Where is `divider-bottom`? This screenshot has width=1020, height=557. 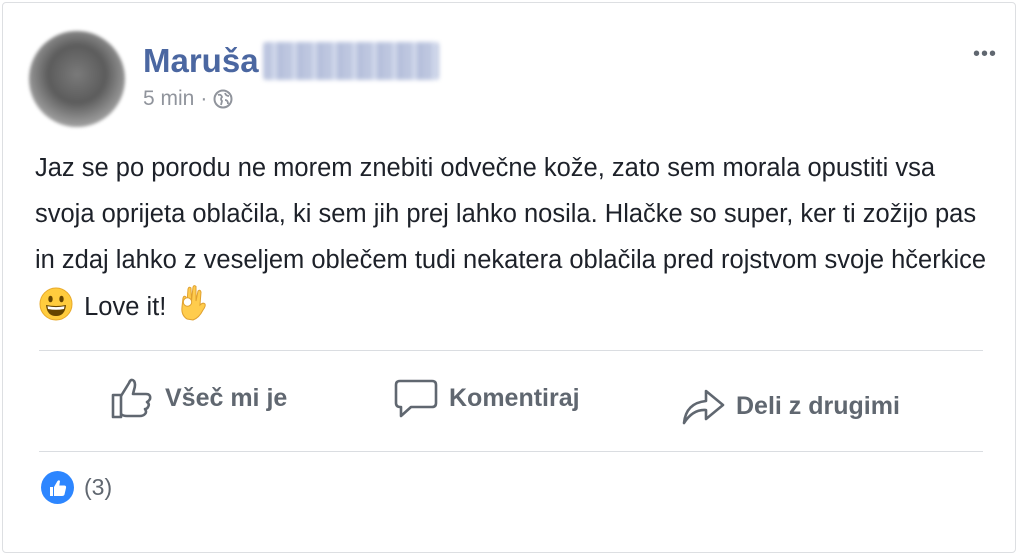
divider-bottom is located at coordinates (511, 451).